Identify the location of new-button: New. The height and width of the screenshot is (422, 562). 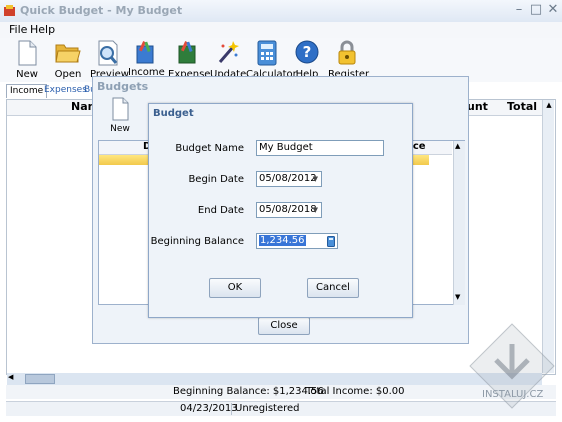
(27, 60).